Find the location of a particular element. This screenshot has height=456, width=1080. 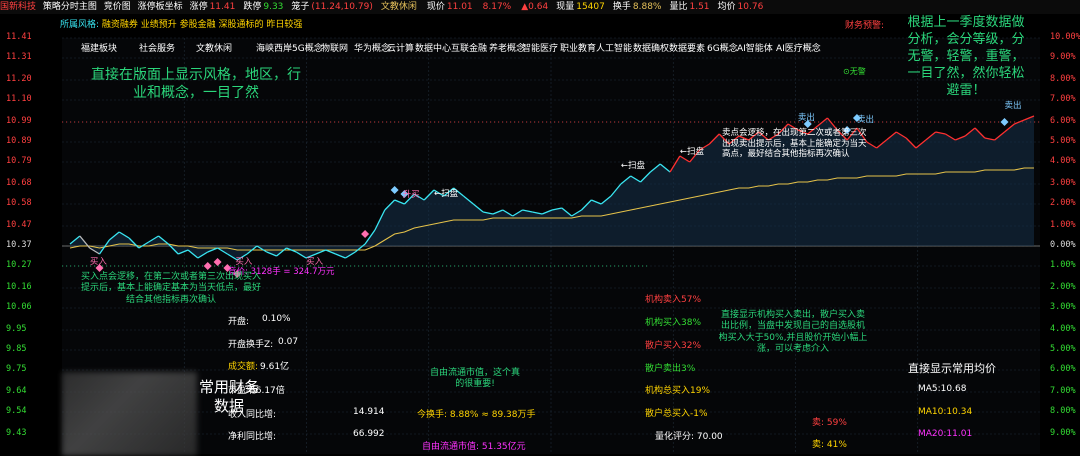

concept-tag: 福建板块 is located at coordinates (99, 47).